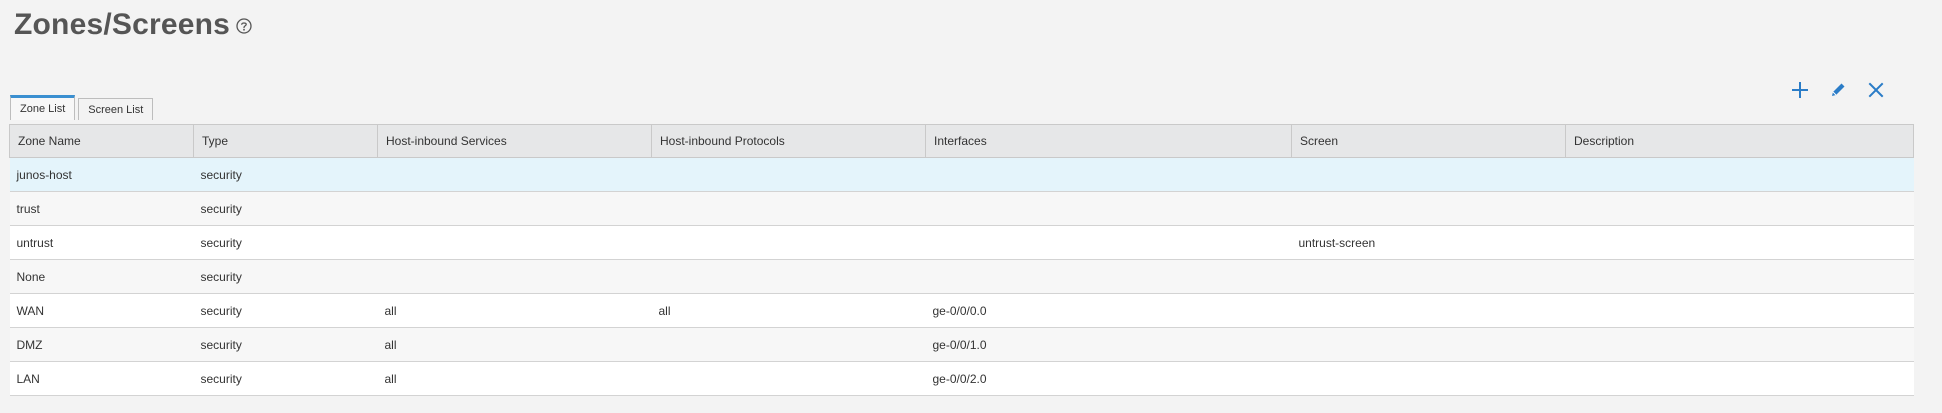 The height and width of the screenshot is (413, 1942). Describe the element at coordinates (788, 310) in the screenshot. I see `cell-host-inbound-protocols: all` at that location.